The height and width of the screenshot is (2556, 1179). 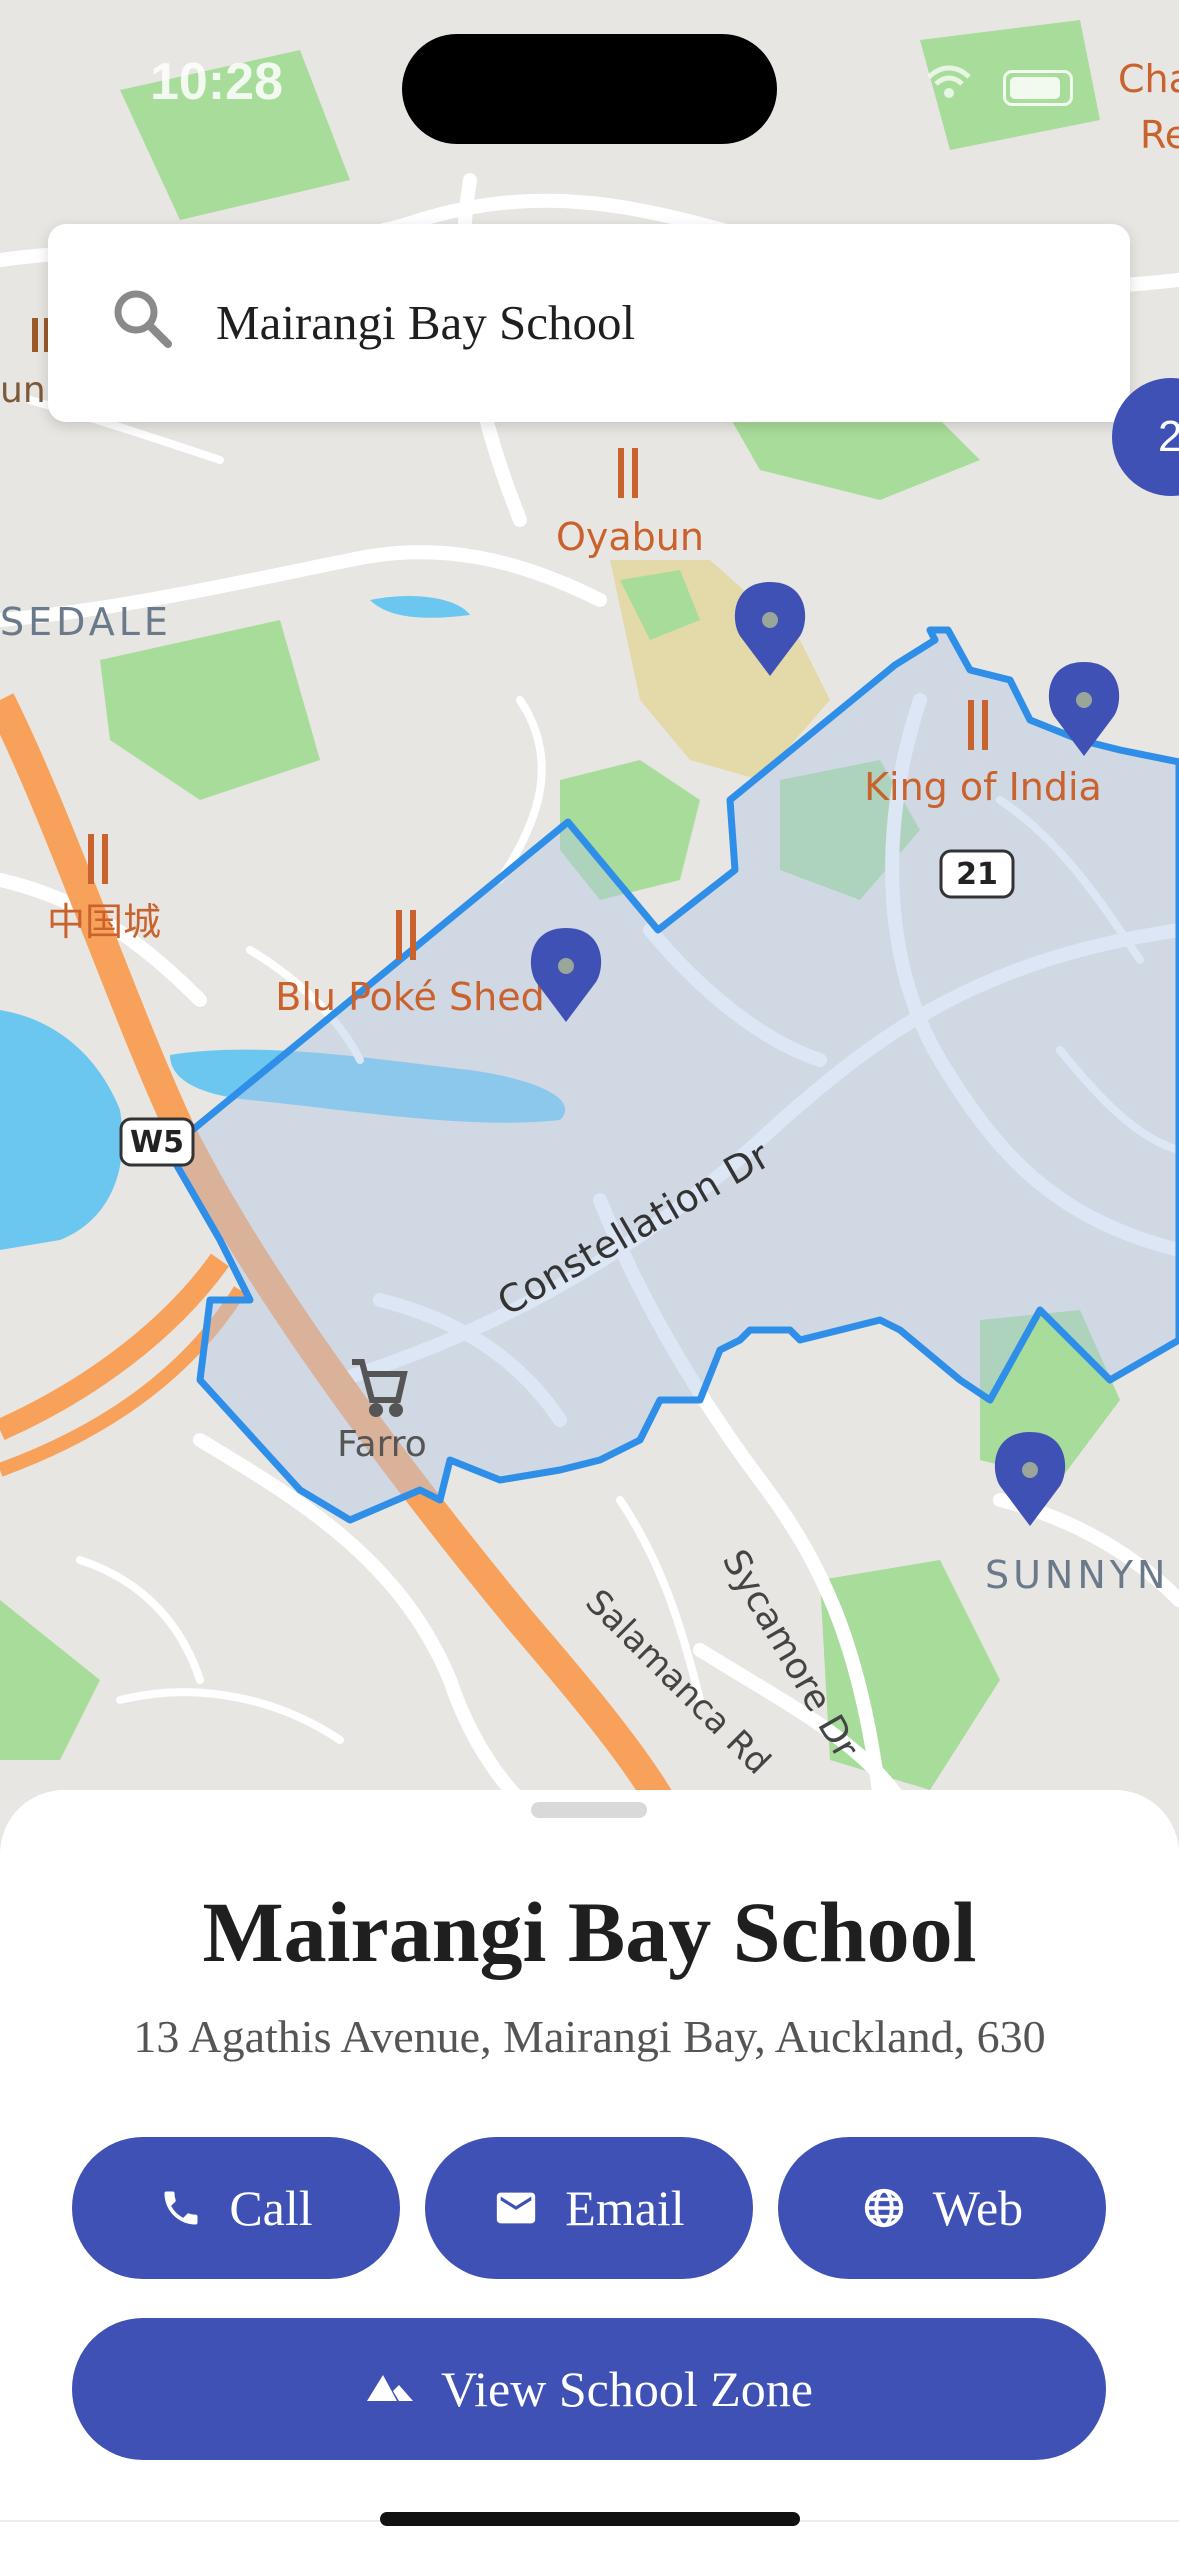 What do you see at coordinates (1038, 88) in the screenshot?
I see `battery-icon` at bounding box center [1038, 88].